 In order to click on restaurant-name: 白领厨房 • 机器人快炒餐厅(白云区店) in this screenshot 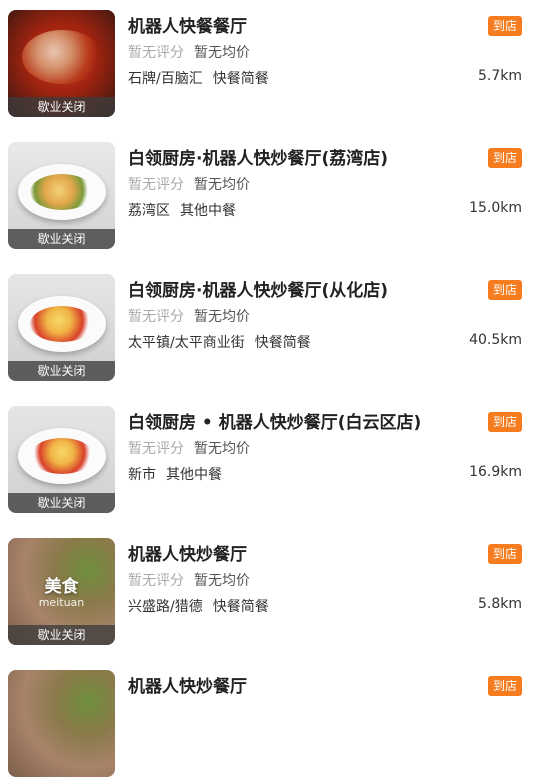, I will do `click(298, 420)`.